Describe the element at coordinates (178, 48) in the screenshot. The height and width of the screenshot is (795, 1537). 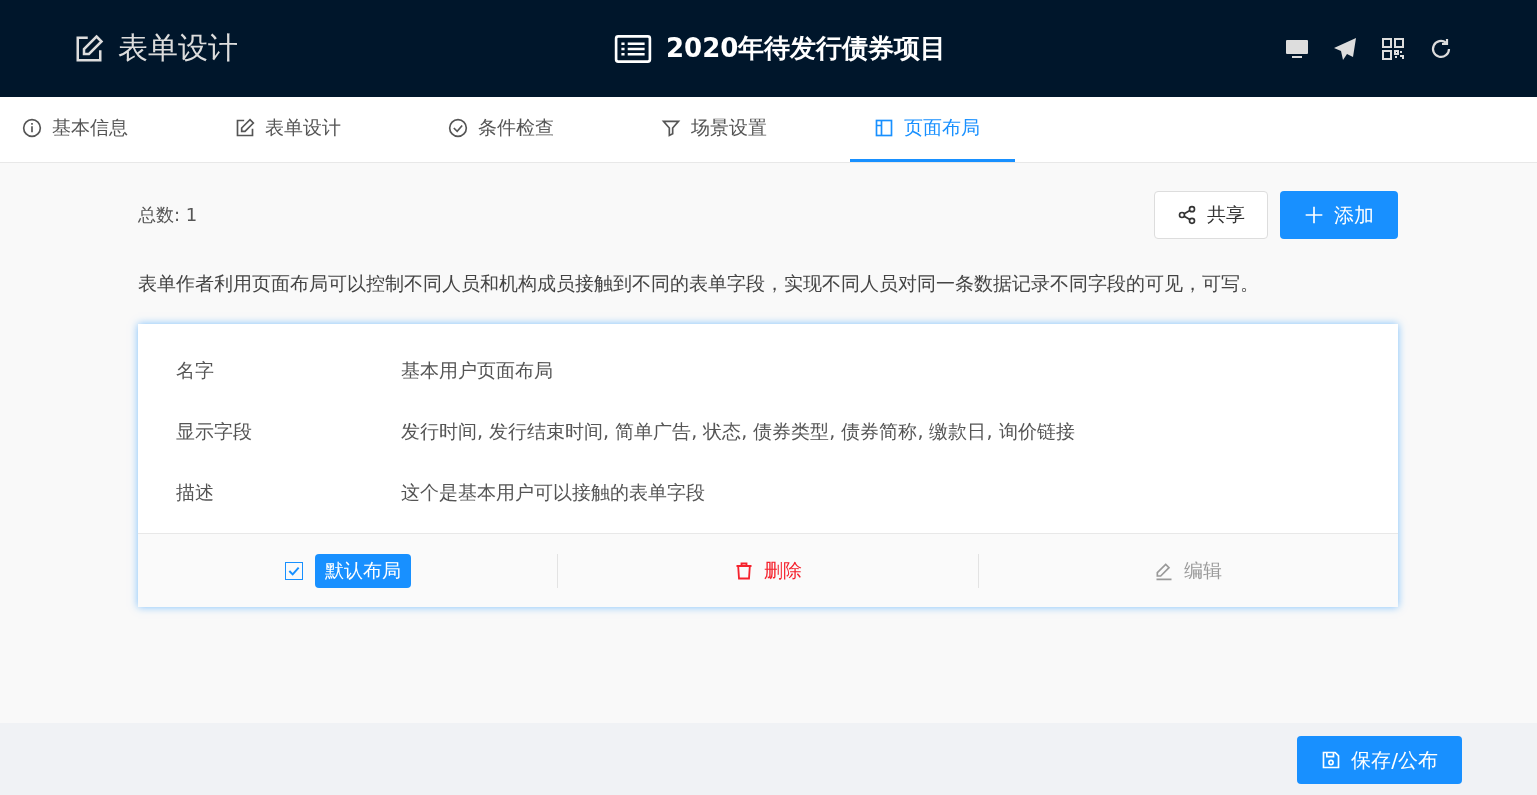
I see `page-title: 表单设计` at that location.